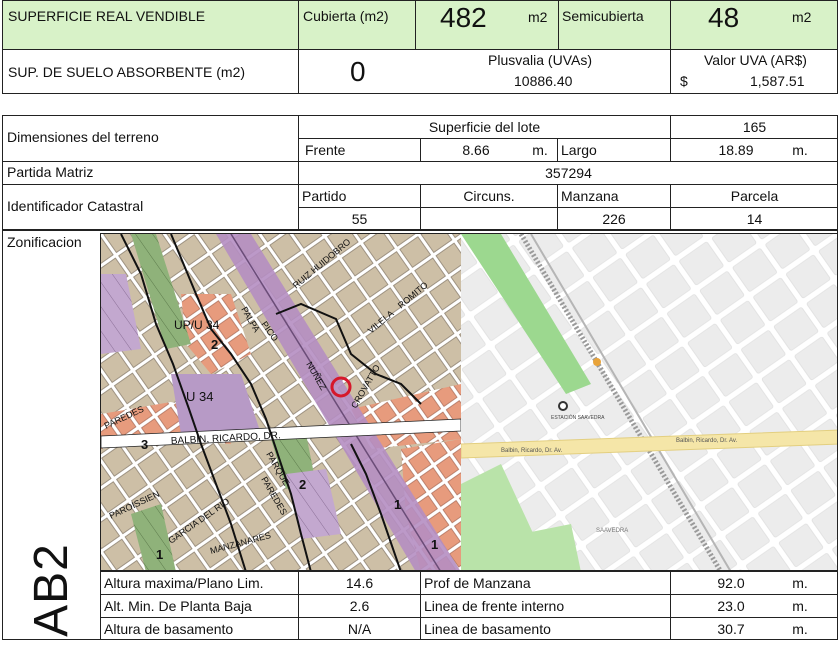 This screenshot has width=840, height=645. I want to click on uva-label: Valor UVA (AR$), so click(755, 60).